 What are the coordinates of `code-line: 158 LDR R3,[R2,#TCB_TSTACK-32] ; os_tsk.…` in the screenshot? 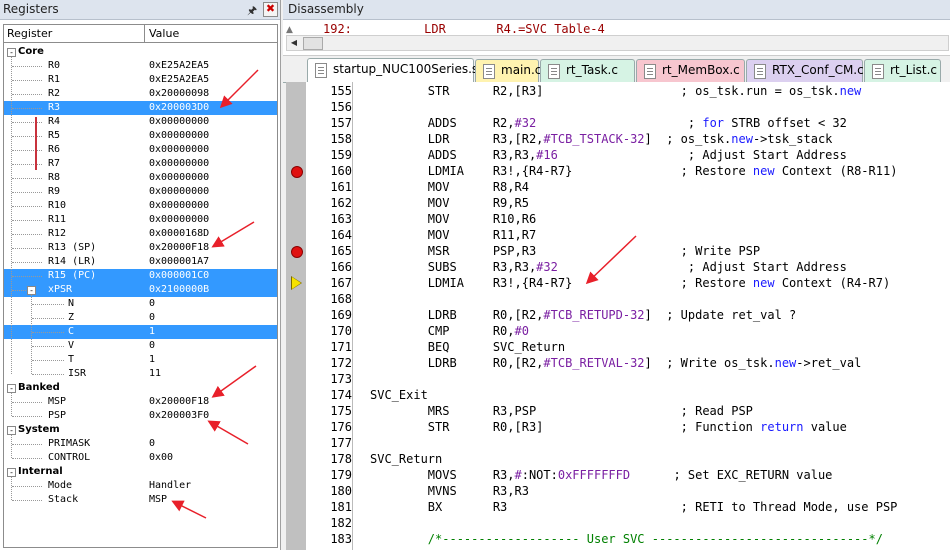 It's located at (618, 139).